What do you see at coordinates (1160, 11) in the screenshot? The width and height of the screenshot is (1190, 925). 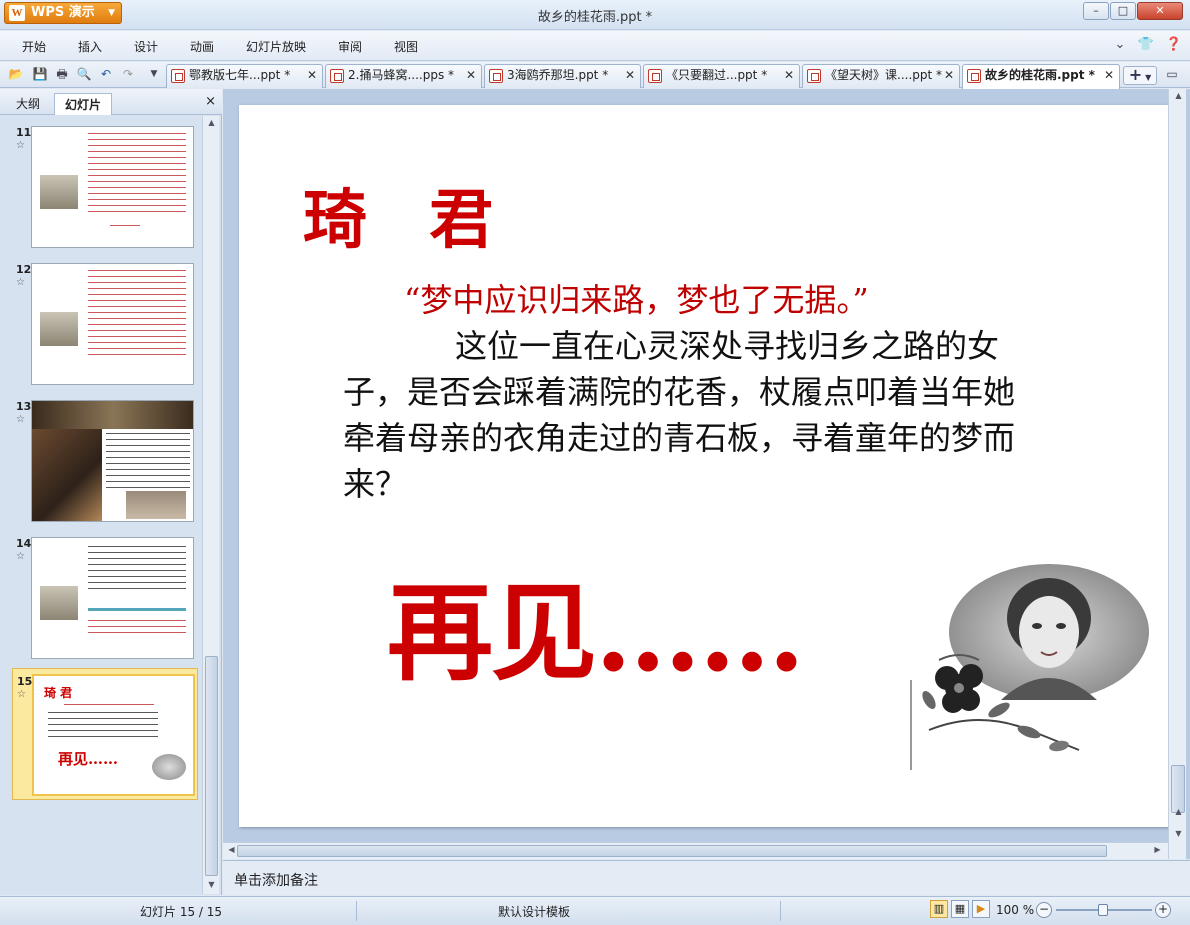 I see `close-button: ✕` at bounding box center [1160, 11].